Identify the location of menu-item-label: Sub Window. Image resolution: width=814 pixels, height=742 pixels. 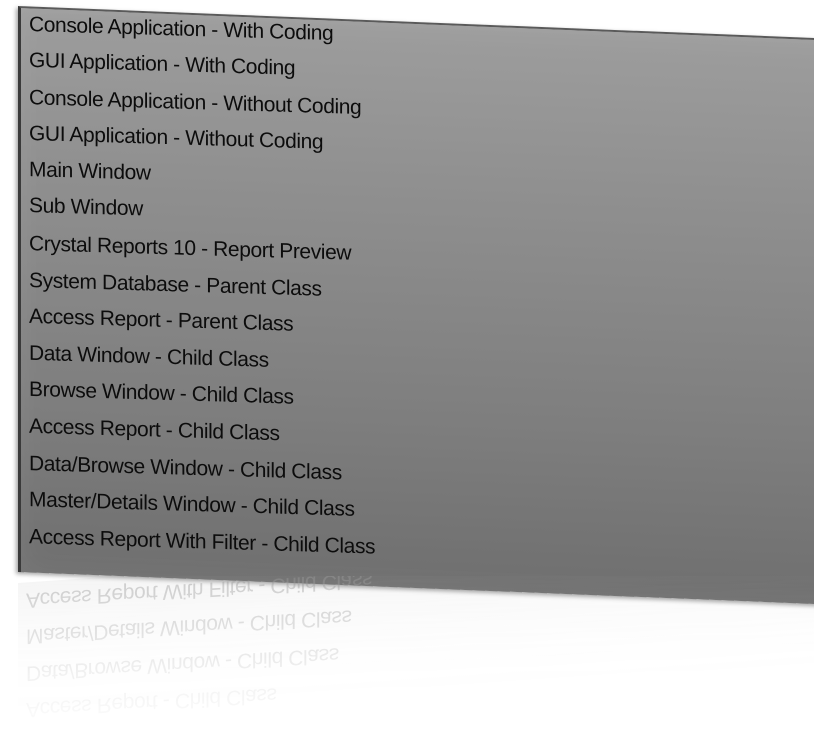
(86, 207).